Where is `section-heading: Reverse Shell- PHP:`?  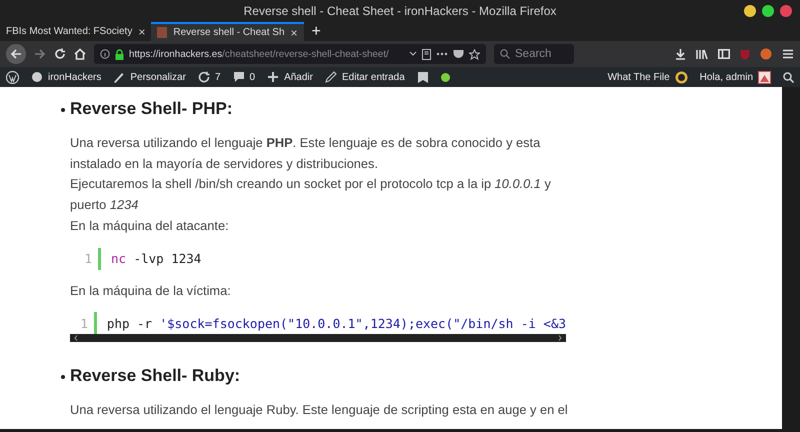
section-heading: Reverse Shell- PHP: is located at coordinates (151, 109).